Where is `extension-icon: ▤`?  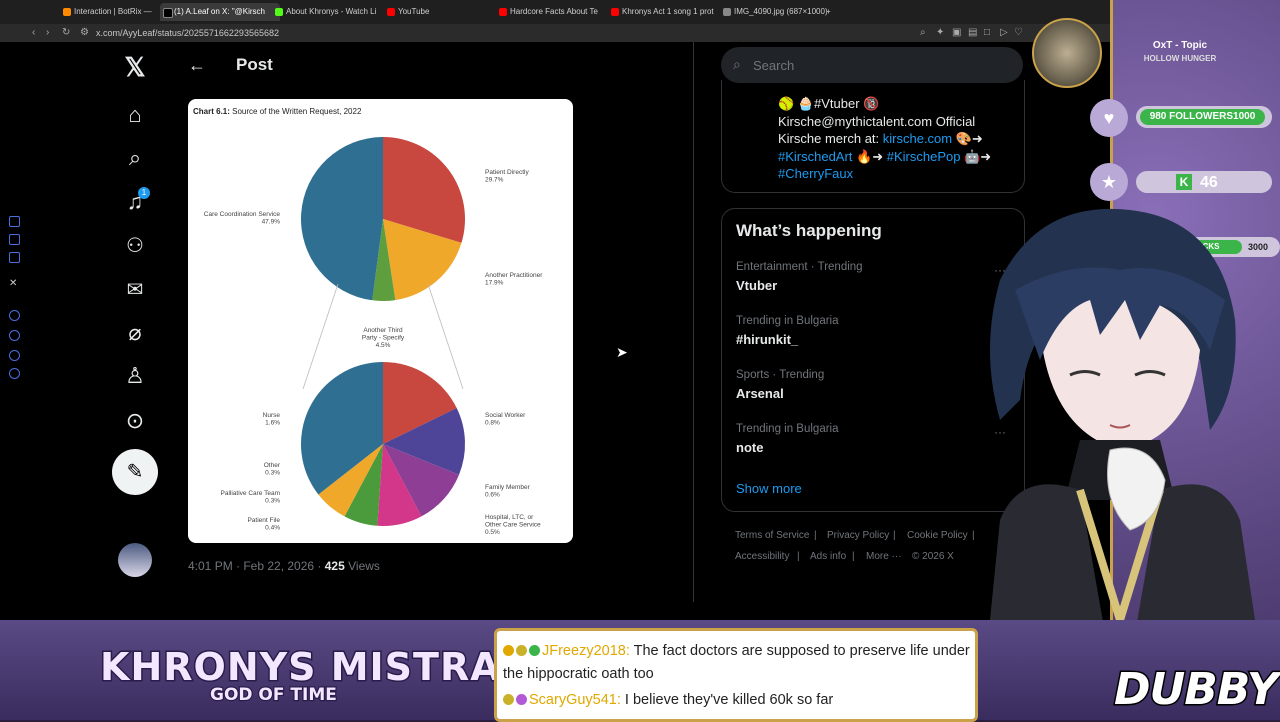 extension-icon: ▤ is located at coordinates (972, 32).